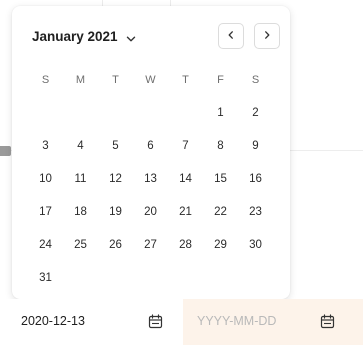  I want to click on next-month-button, so click(267, 36).